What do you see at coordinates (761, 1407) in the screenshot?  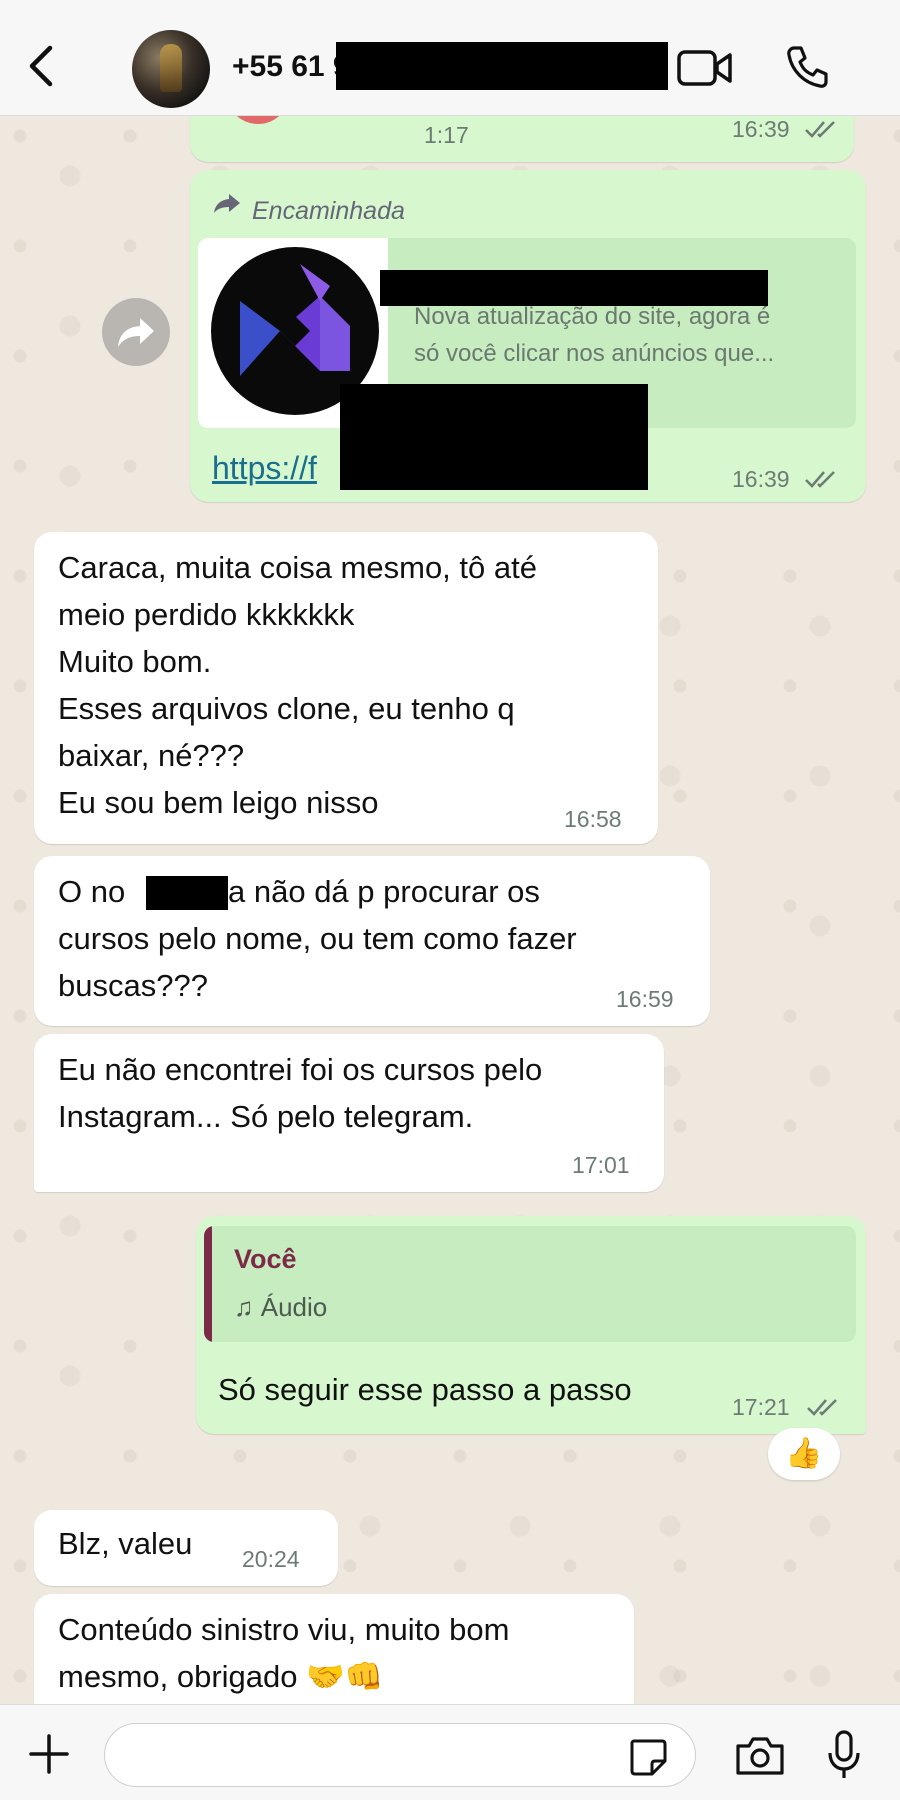 I see `message-time: 17:21` at bounding box center [761, 1407].